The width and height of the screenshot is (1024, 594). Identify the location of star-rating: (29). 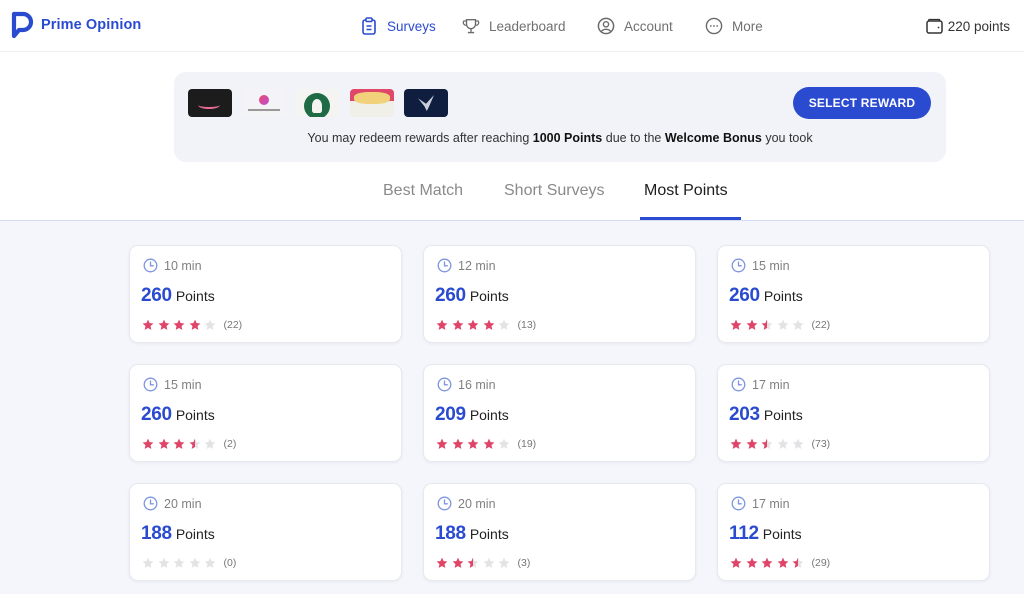
(780, 563).